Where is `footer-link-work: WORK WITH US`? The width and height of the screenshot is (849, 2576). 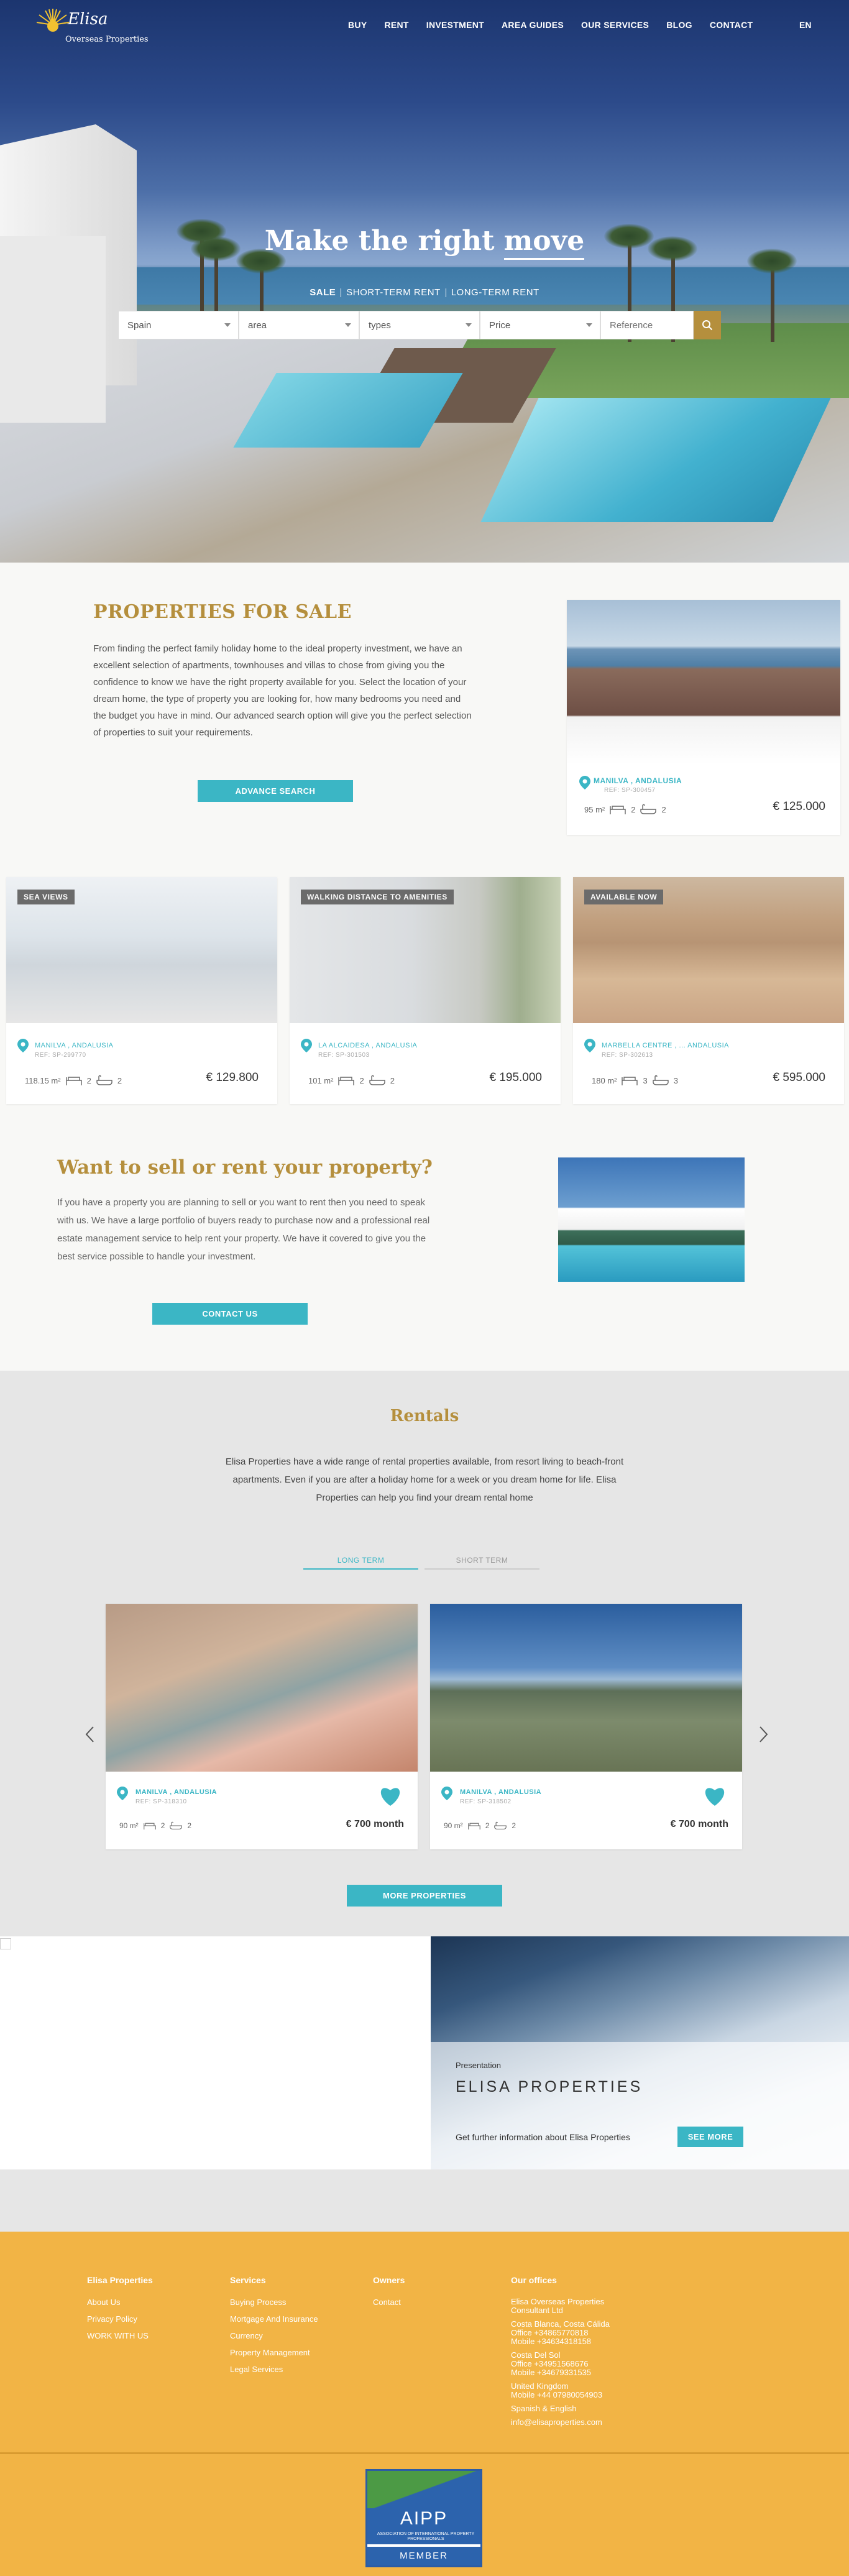 footer-link-work: WORK WITH US is located at coordinates (120, 2335).